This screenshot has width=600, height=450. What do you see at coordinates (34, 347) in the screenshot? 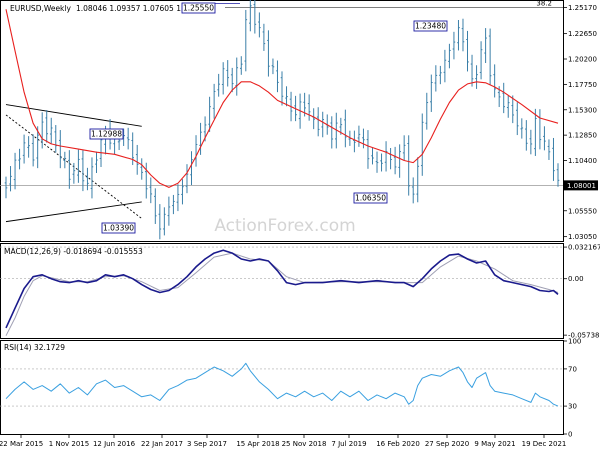
I see `rsi-label: RSI(14) 32.1729` at bounding box center [34, 347].